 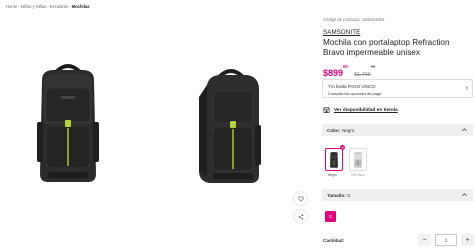 I want to click on product-image-front, so click(x=68, y=123).